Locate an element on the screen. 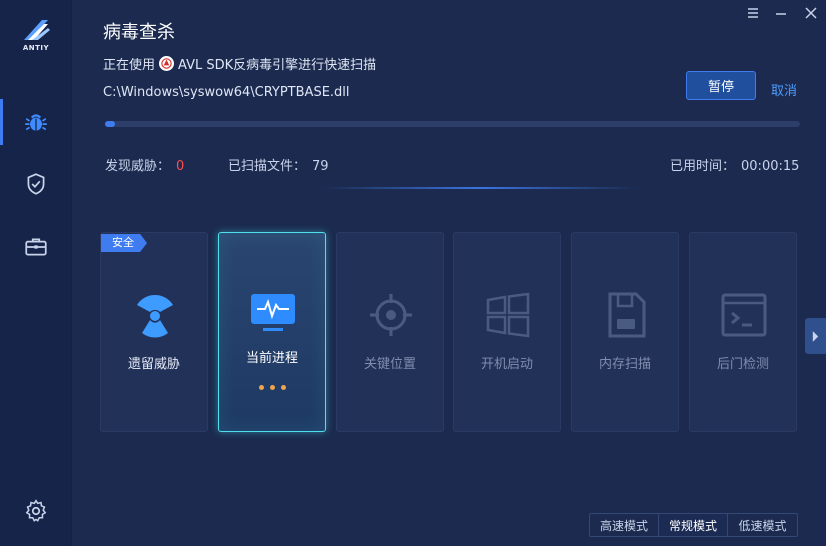 The height and width of the screenshot is (546, 826). shield-check-icon is located at coordinates (36, 184).